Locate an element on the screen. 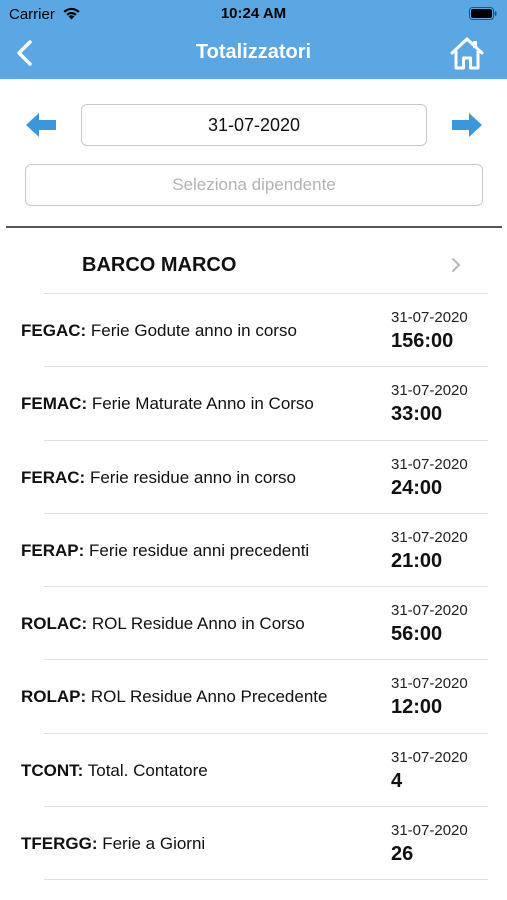 The width and height of the screenshot is (507, 900). employee-row: BARCO MARCO is located at coordinates (253, 265).